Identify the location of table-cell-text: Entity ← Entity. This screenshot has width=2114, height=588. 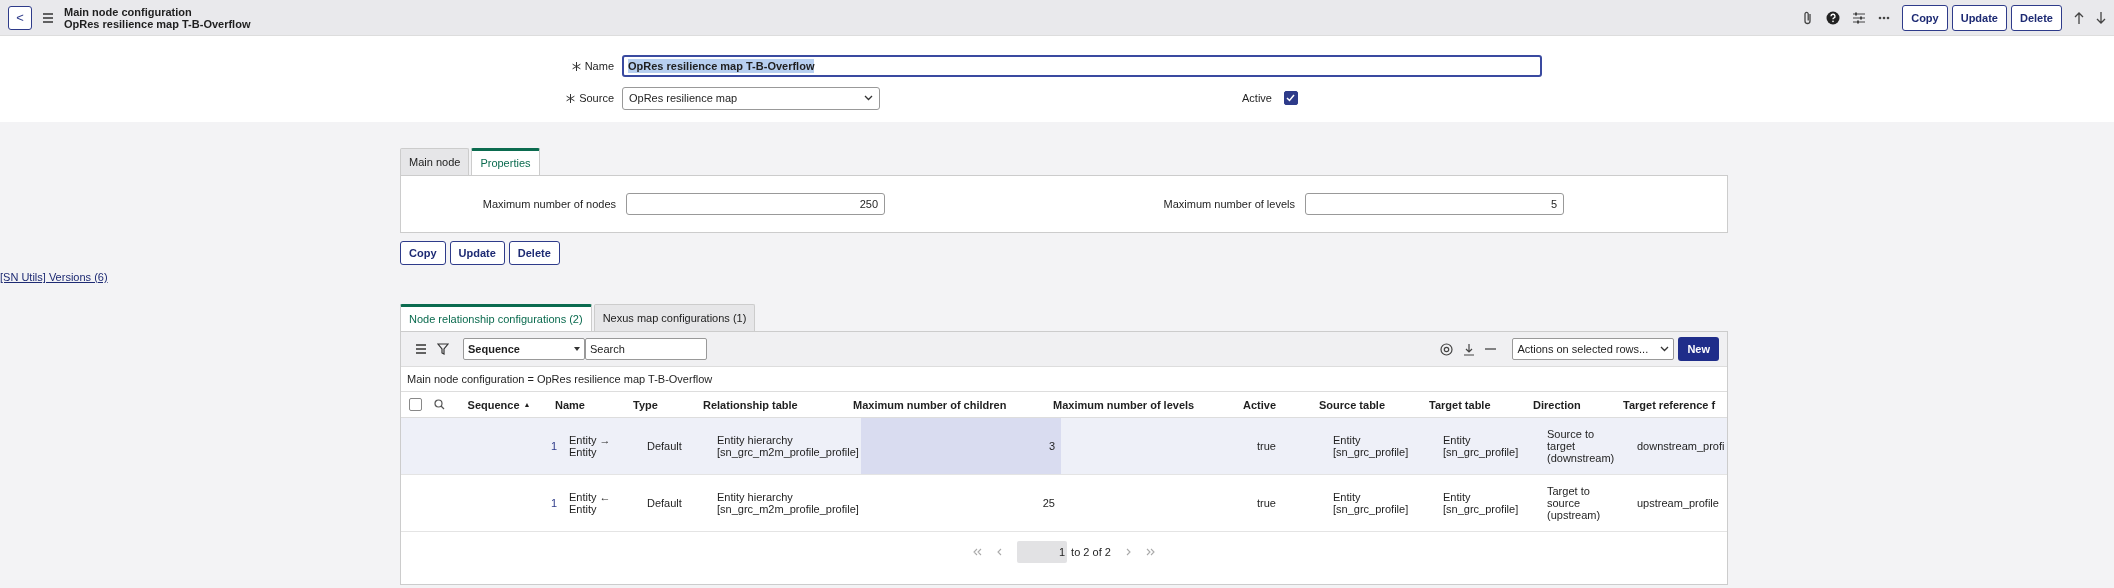
(590, 503).